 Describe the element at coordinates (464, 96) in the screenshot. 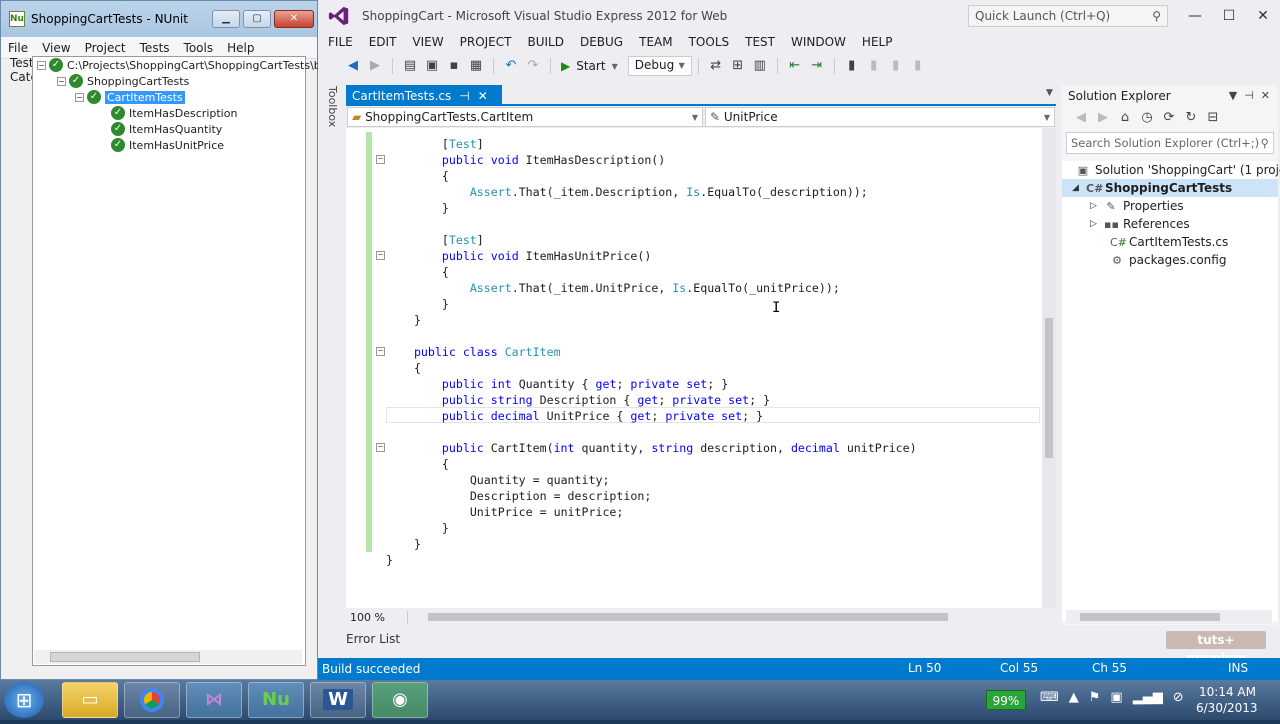

I see `pin-icon: ⊣` at that location.